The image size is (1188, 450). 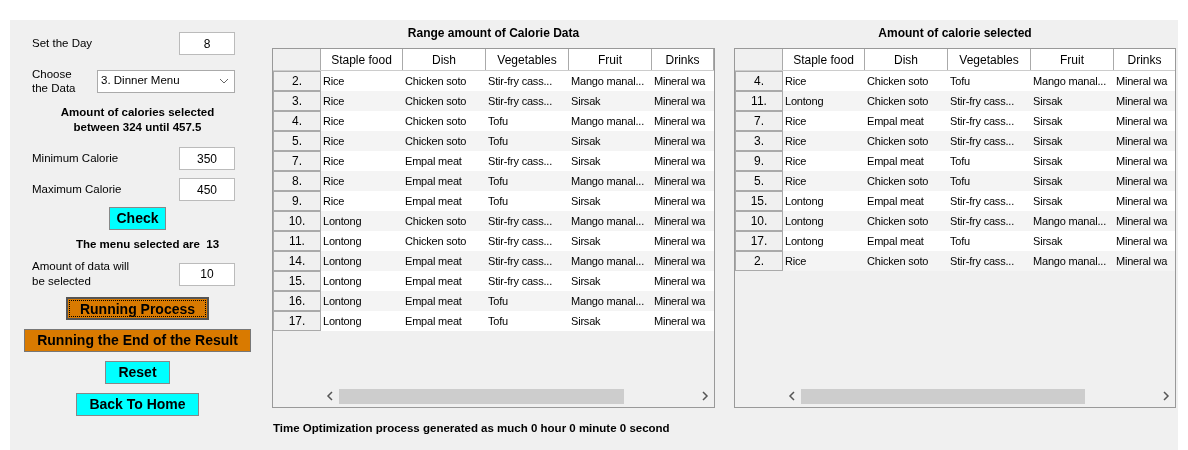 What do you see at coordinates (207, 189) in the screenshot?
I see `max-calorie-field: 450` at bounding box center [207, 189].